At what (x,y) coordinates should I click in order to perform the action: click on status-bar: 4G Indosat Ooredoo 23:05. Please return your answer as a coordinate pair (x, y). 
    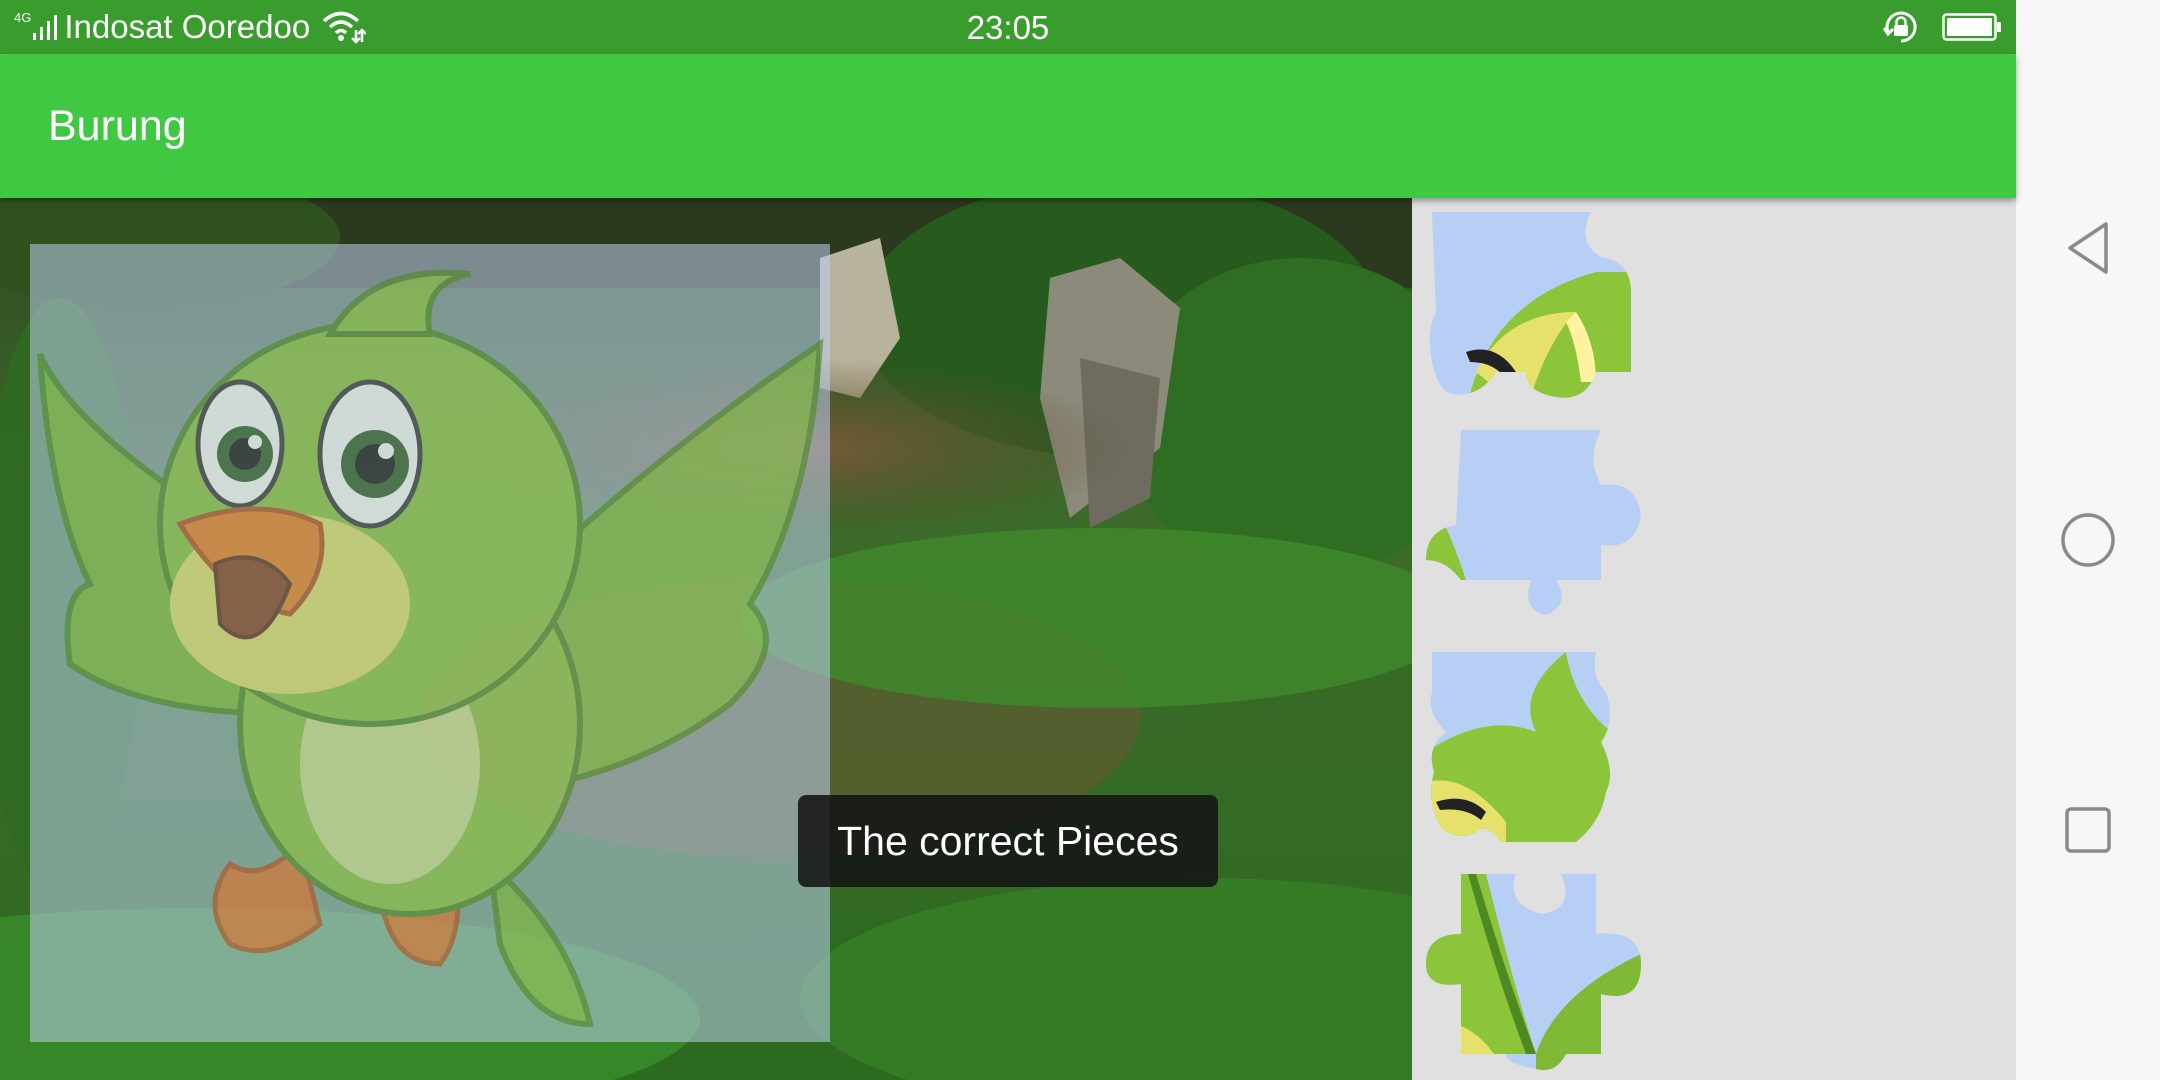
    Looking at the image, I should click on (1008, 27).